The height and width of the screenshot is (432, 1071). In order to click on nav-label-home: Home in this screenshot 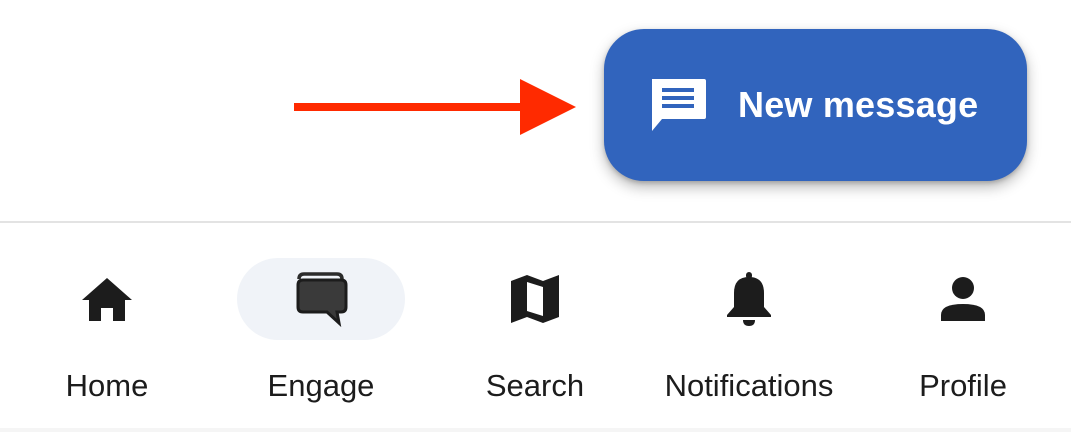, I will do `click(107, 385)`.